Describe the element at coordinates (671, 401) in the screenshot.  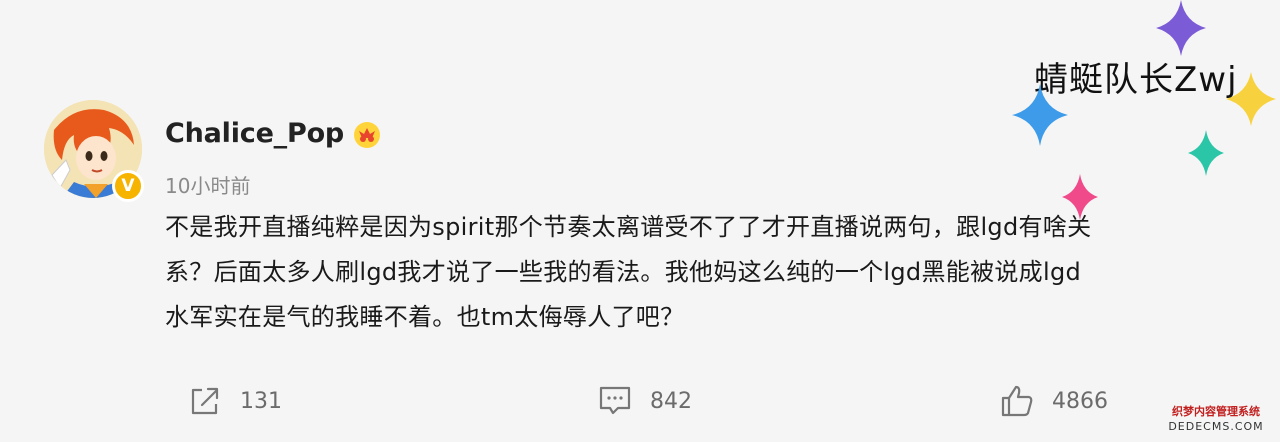
I see `comment-count: 842` at that location.